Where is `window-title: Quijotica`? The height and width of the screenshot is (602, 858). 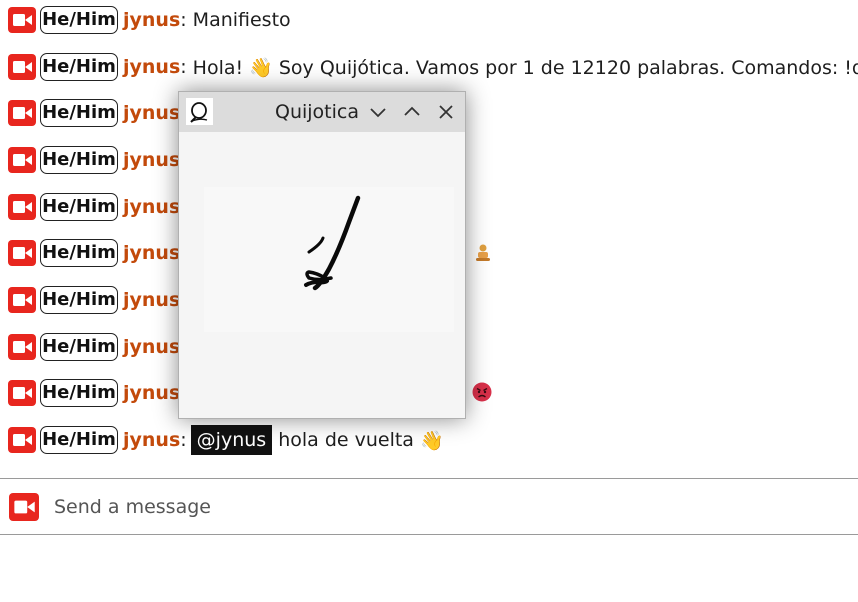 window-title: Quijotica is located at coordinates (317, 112).